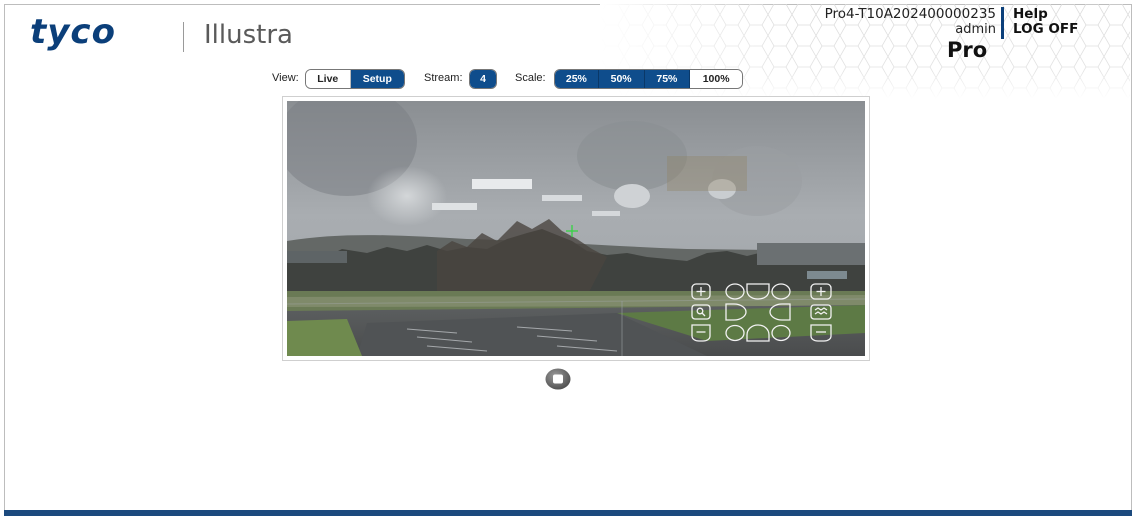  I want to click on device-id: Pro4-T10A202400000235, so click(910, 14).